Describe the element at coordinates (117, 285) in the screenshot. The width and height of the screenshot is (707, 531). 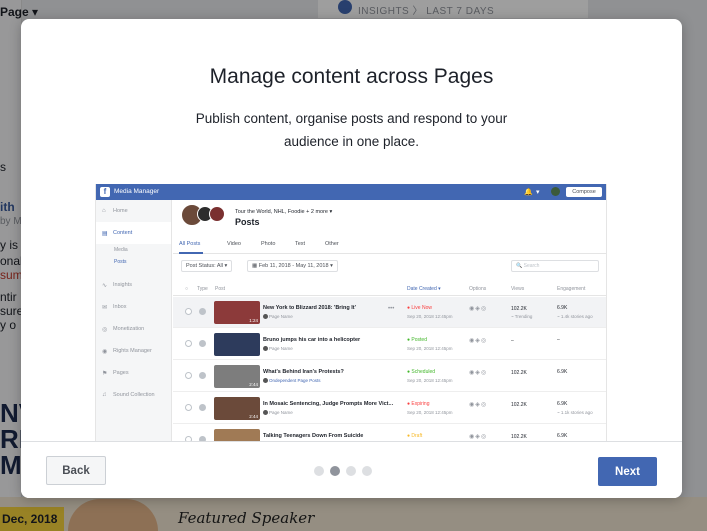
I see `sidebar-item-insights: ∿ Insights` at that location.